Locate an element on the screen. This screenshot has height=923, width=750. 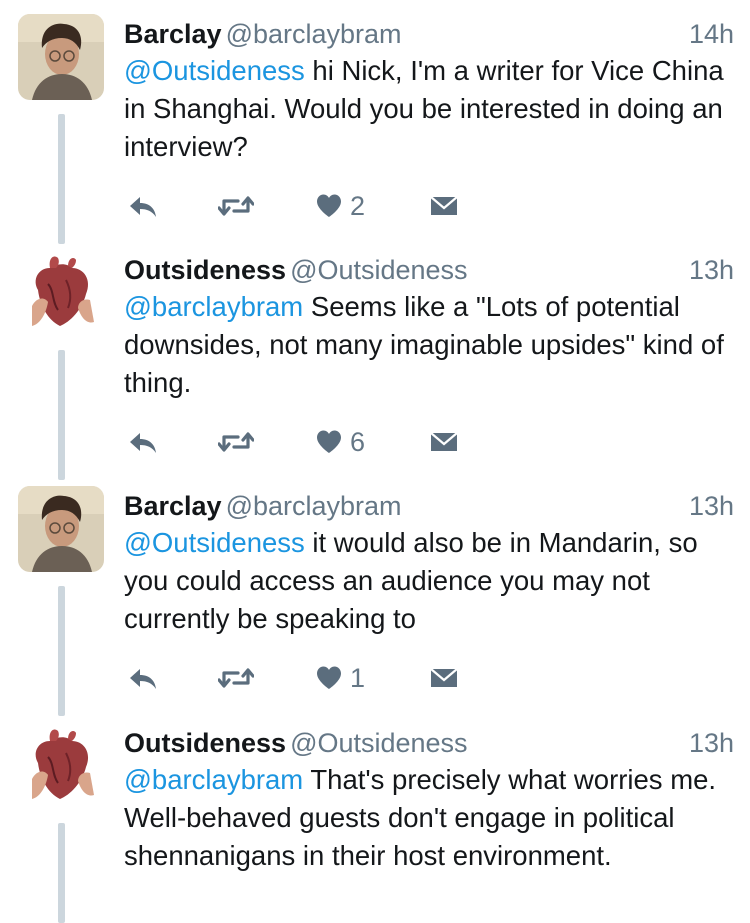
tweet-header: Barclay @barclaybram 13h is located at coordinates (429, 506).